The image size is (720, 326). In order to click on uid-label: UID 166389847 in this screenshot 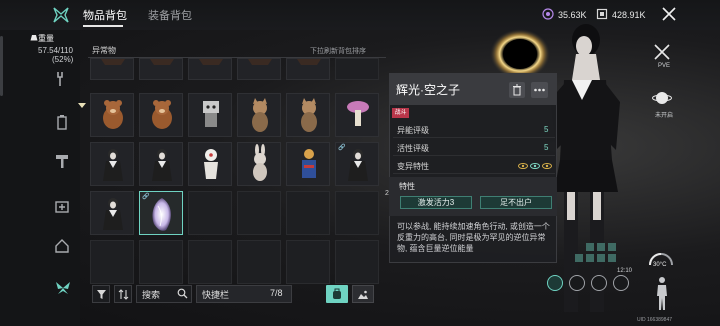, I will do `click(655, 320)`.